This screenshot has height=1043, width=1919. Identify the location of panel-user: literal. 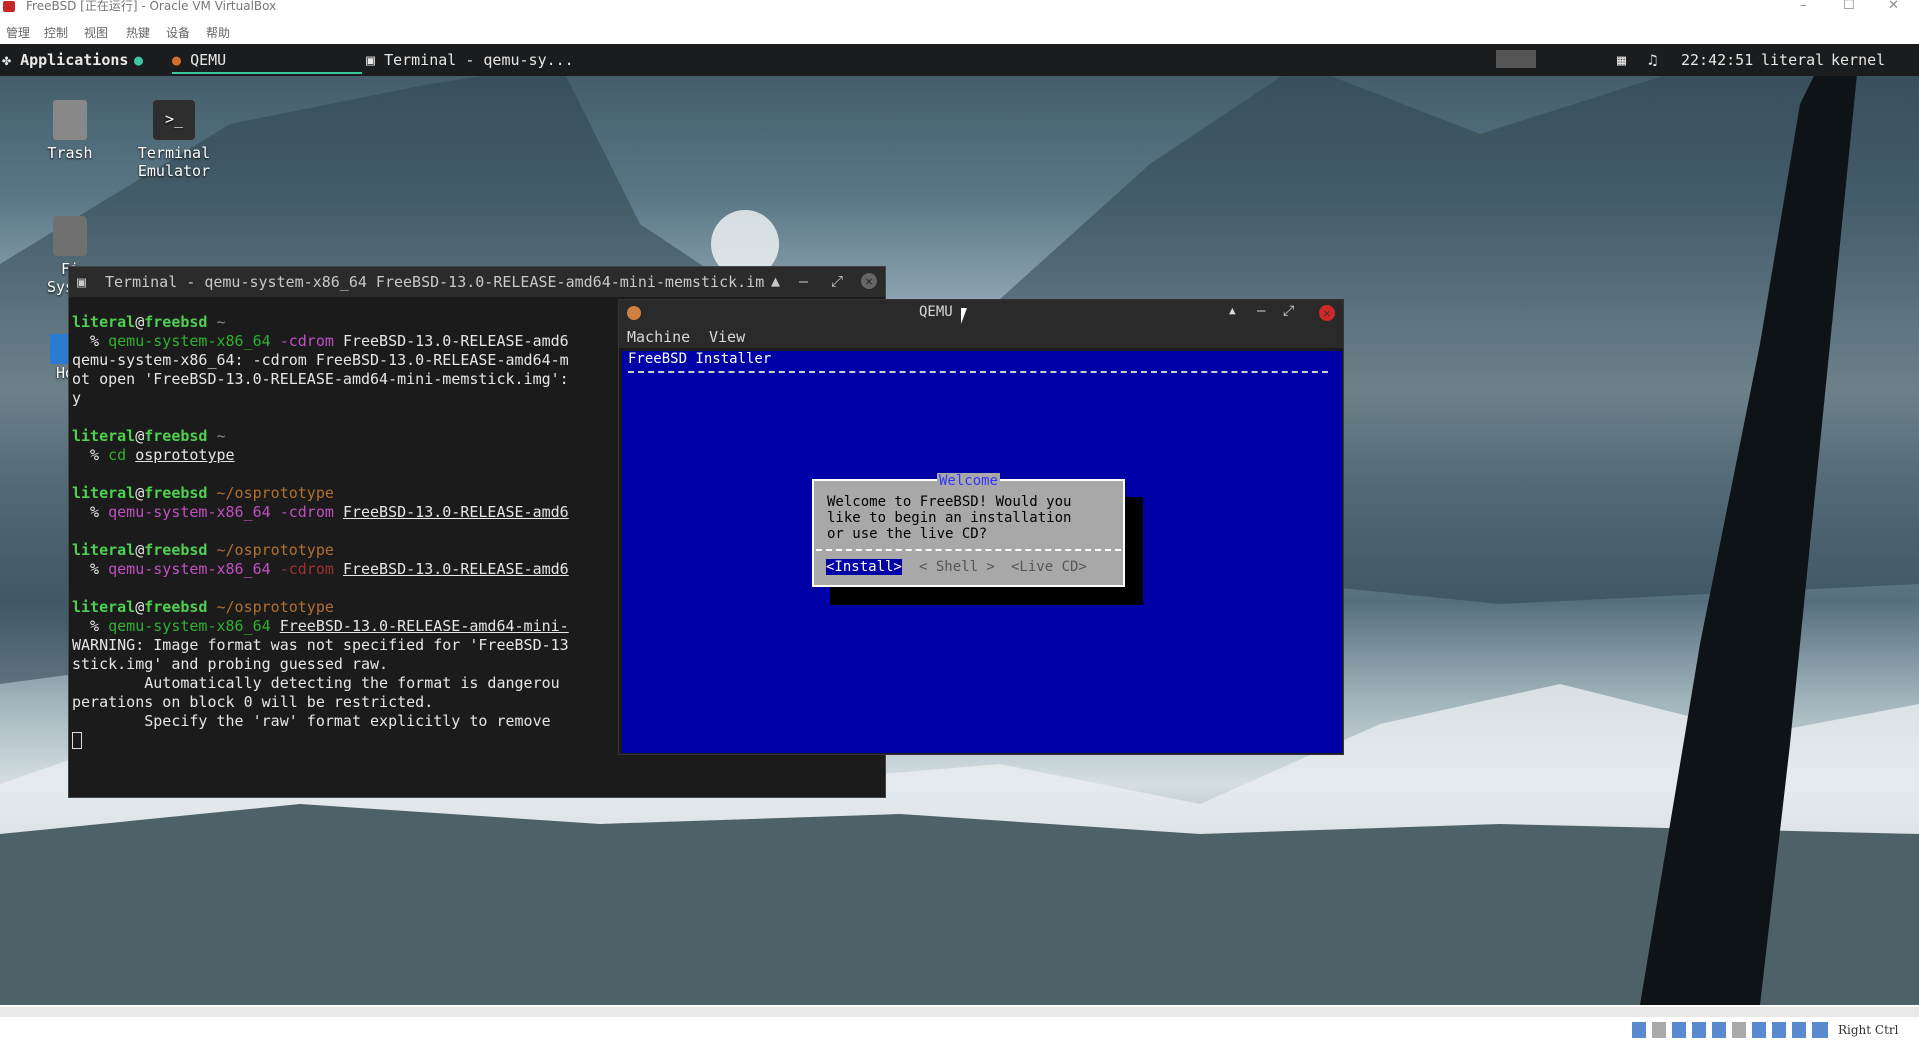
(1793, 60).